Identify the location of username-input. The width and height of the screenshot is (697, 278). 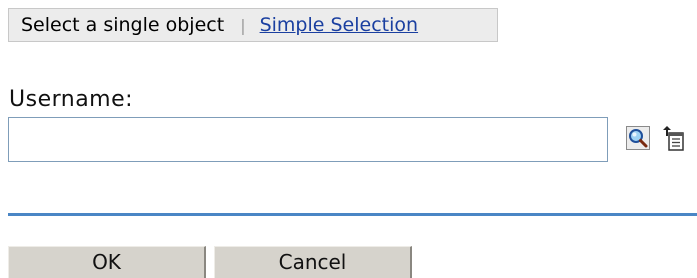
(308, 139).